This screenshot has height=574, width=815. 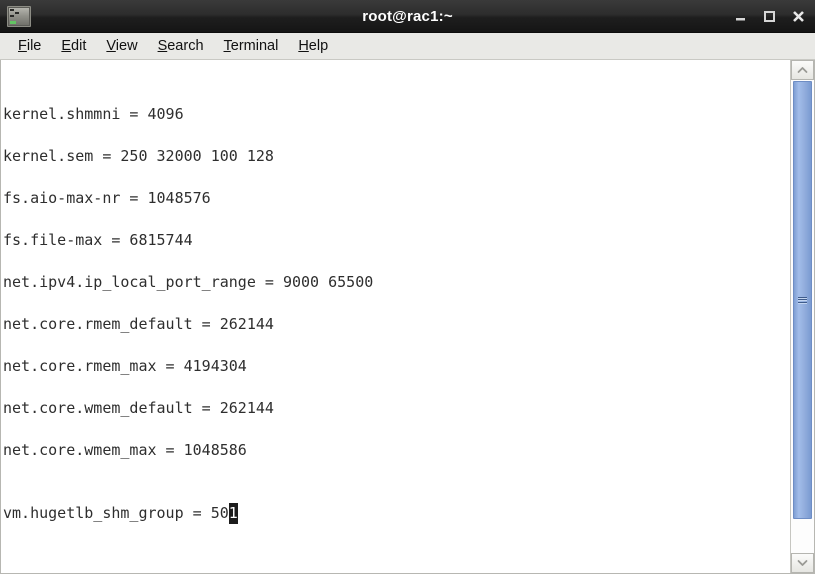 I want to click on scrollbar-grip-icon, so click(x=802, y=300).